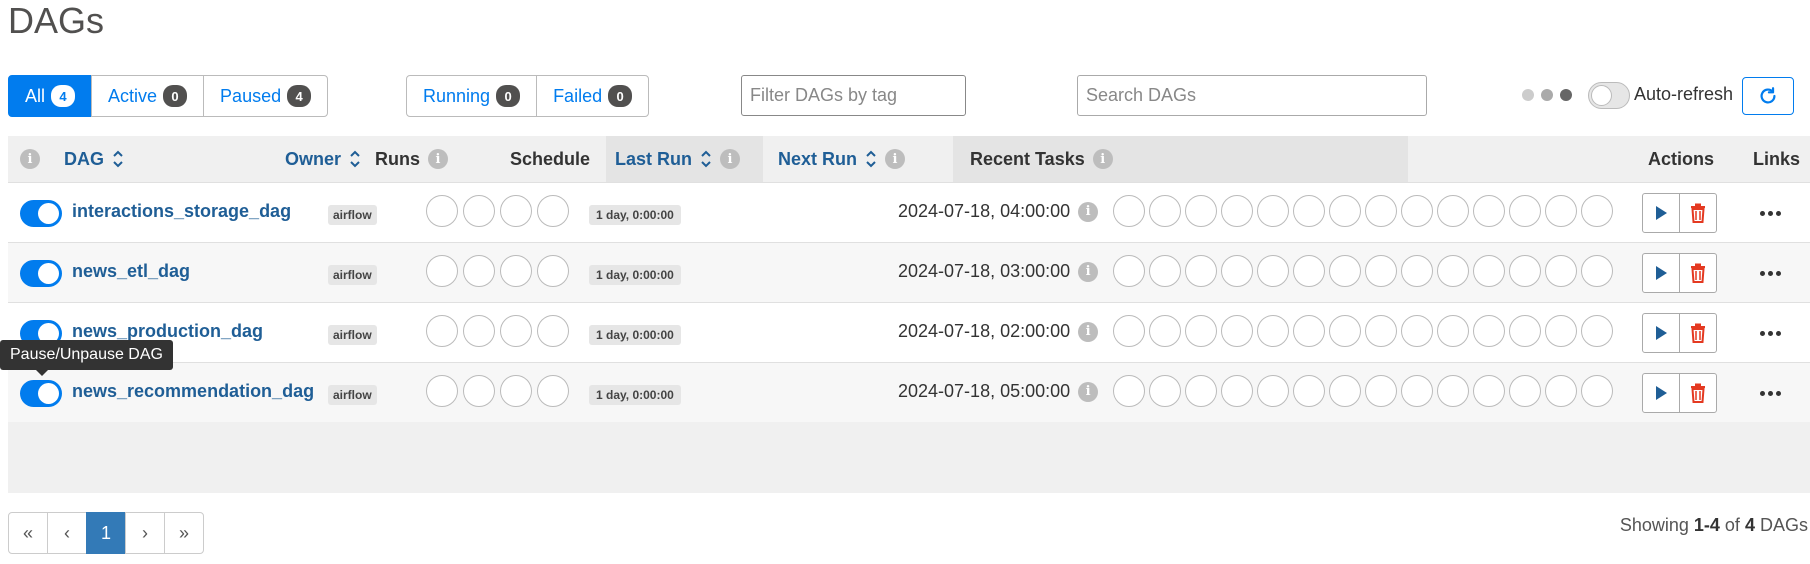 This screenshot has width=1810, height=564. I want to click on header-dag: DAG, so click(94, 159).